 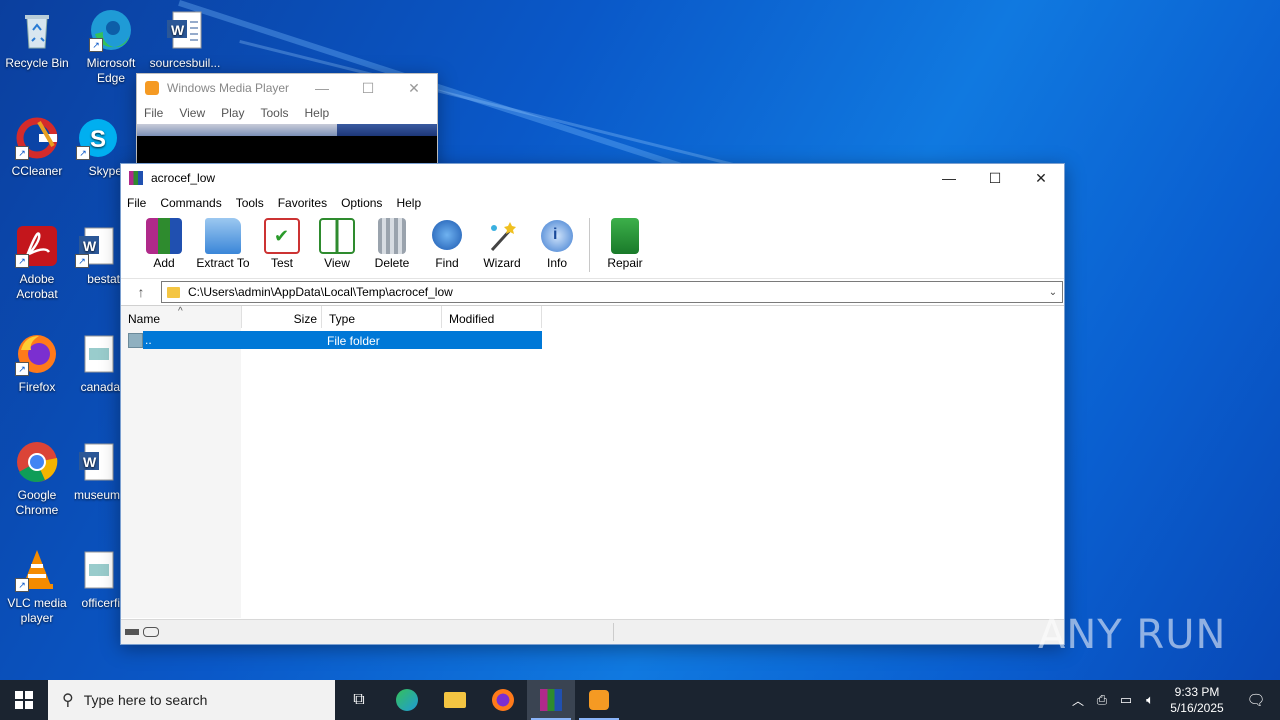 I want to click on wmp-menu-file: File, so click(x=153, y=113).